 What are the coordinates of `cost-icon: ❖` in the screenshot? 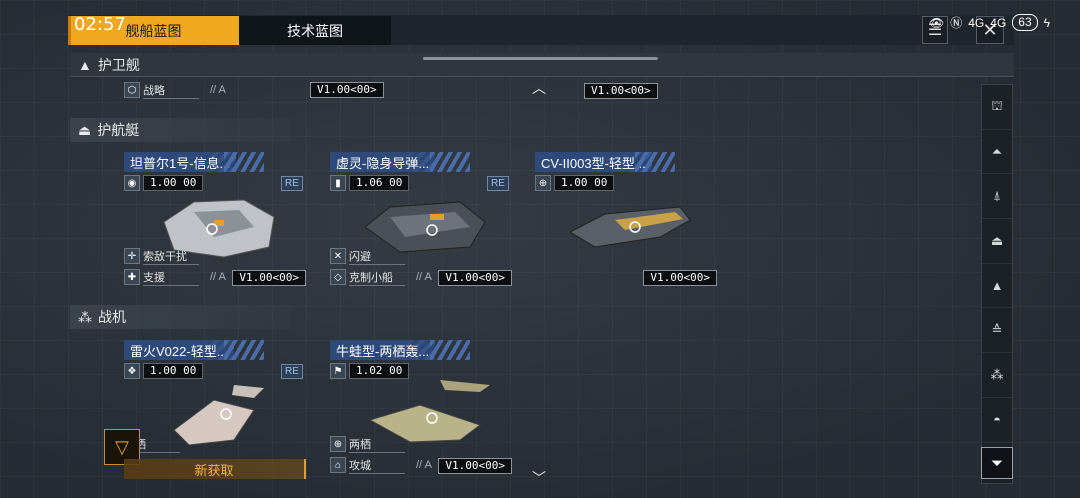 It's located at (132, 371).